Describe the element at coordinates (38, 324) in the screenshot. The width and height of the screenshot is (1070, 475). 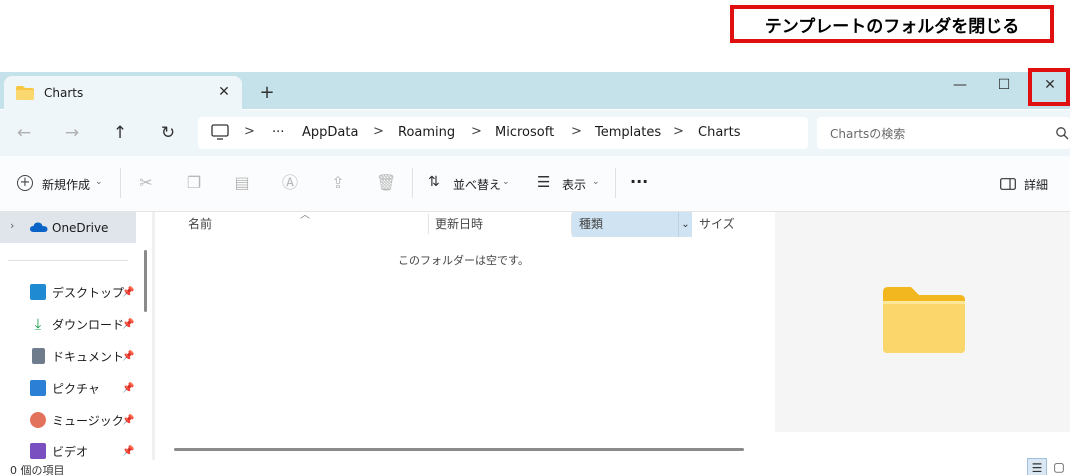
I see `download-icon: ⤓` at that location.